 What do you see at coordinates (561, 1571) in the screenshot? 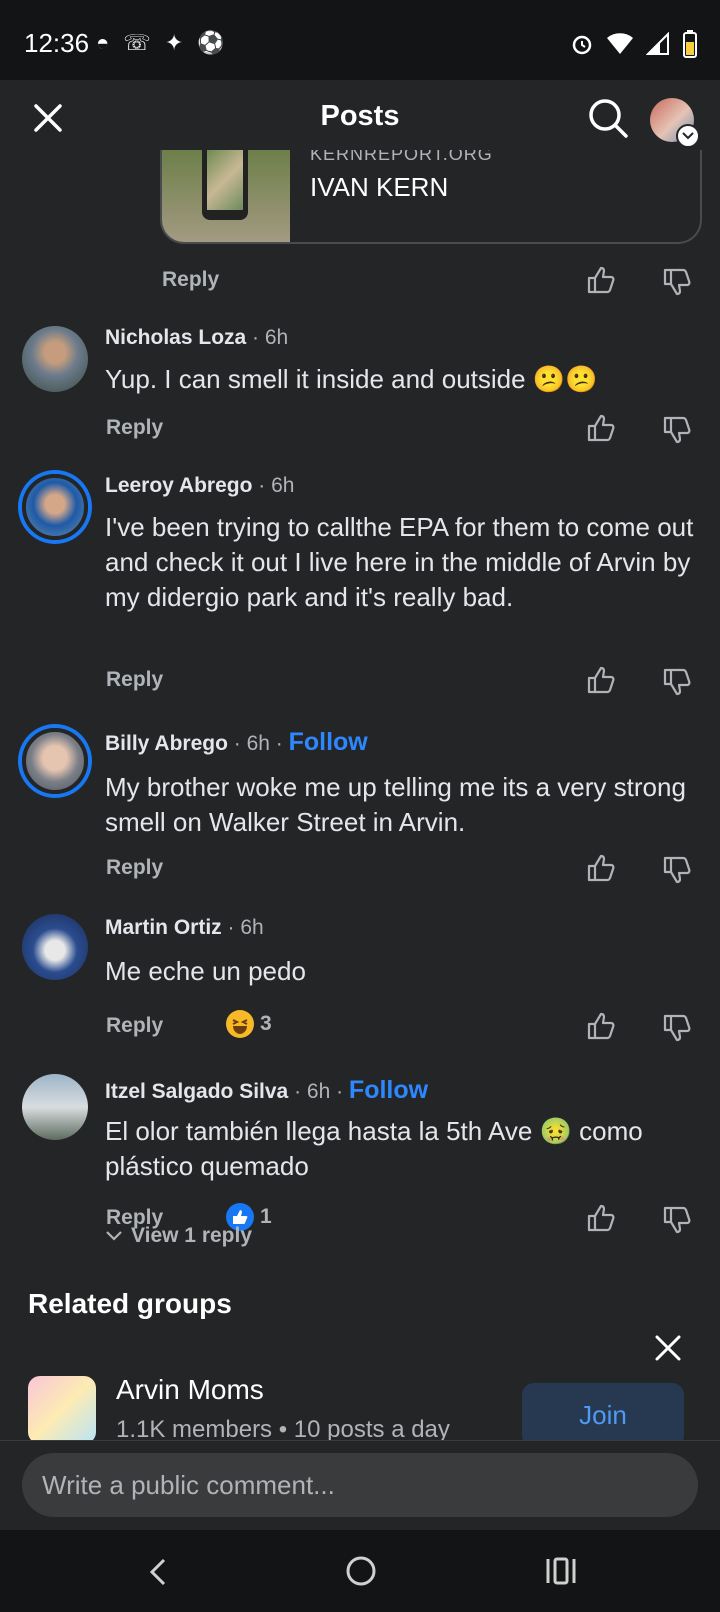
I see `recents-icon` at bounding box center [561, 1571].